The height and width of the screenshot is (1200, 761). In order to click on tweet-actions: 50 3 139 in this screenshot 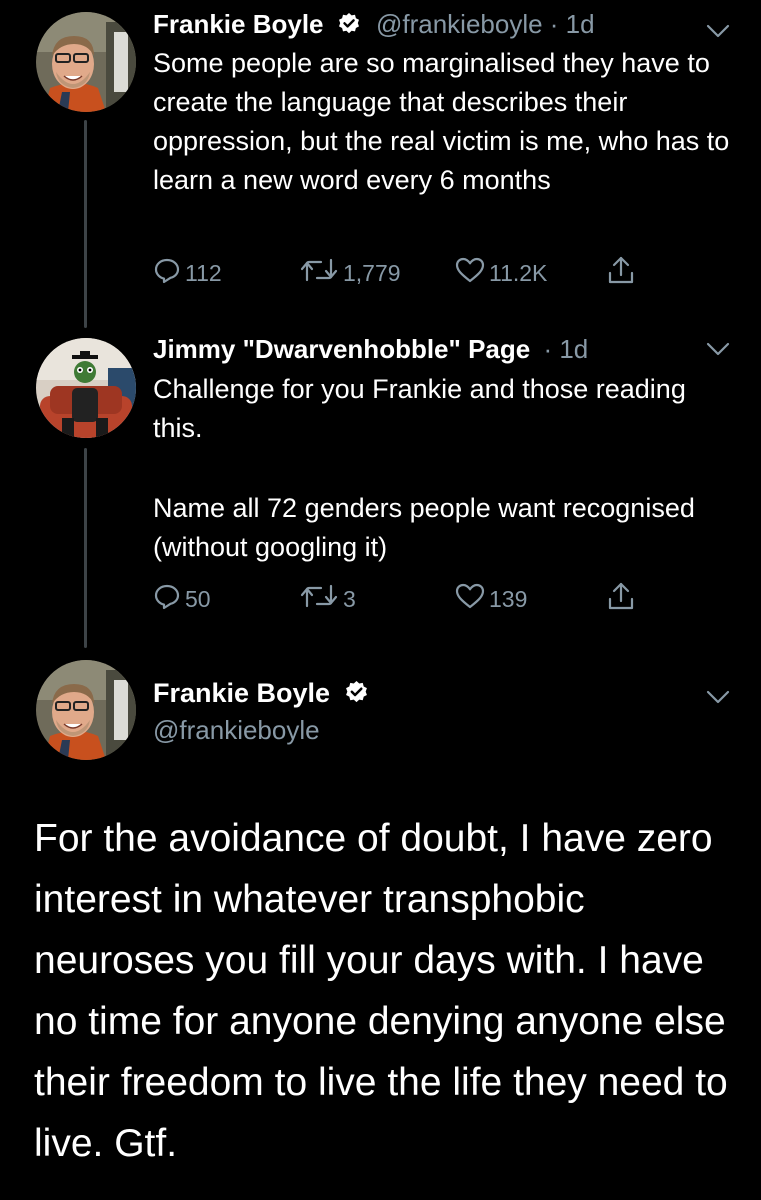, I will do `click(413, 599)`.